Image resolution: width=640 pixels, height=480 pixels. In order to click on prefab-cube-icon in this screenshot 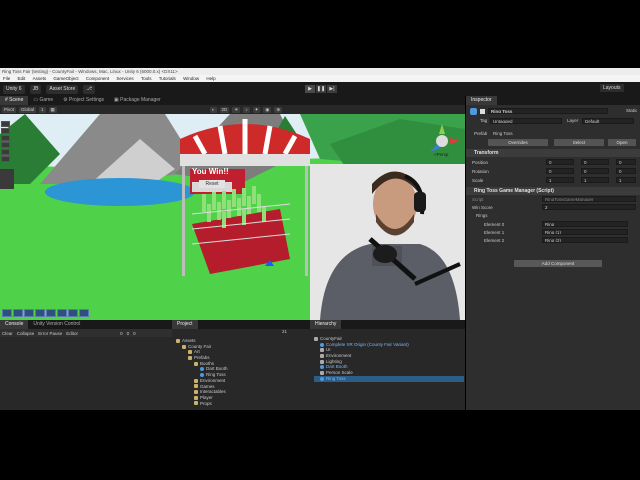, I will do `click(473, 111)`.